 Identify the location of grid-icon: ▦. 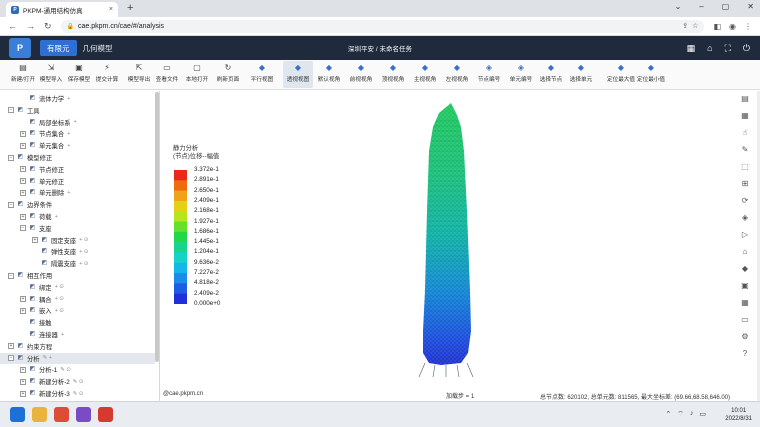
(745, 302).